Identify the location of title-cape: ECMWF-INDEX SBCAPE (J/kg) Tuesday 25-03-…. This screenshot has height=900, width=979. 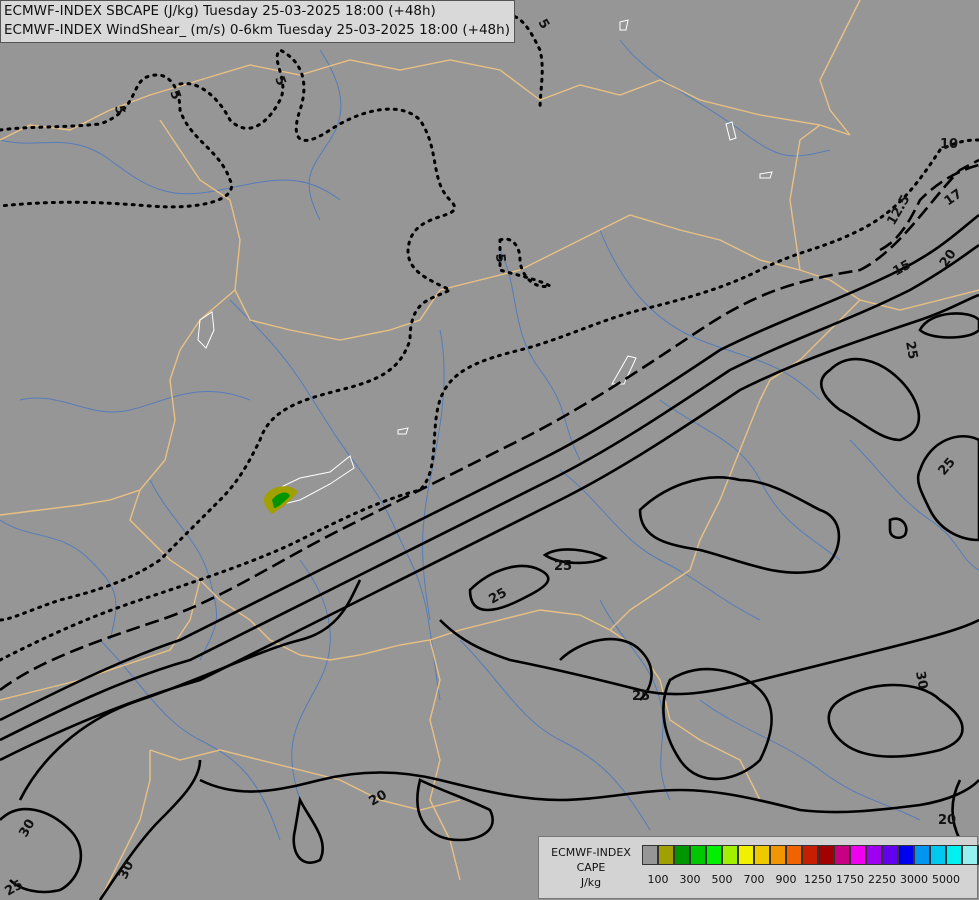
(220, 11).